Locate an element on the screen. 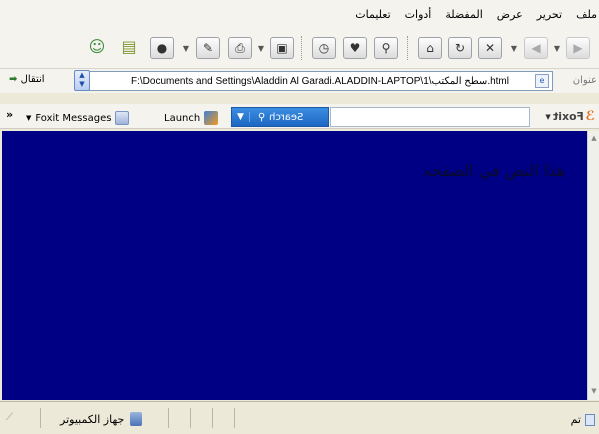 The width and height of the screenshot is (599, 434). status-done: تم is located at coordinates (583, 419).